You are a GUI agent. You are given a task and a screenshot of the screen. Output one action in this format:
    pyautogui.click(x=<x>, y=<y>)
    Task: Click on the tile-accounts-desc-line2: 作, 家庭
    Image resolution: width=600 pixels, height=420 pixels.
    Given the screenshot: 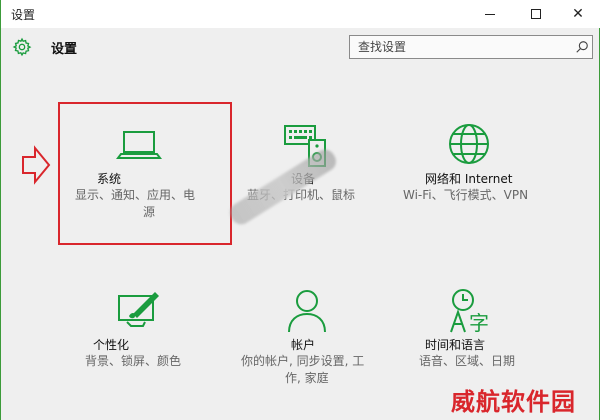 What is the action you would take?
    pyautogui.click(x=307, y=378)
    